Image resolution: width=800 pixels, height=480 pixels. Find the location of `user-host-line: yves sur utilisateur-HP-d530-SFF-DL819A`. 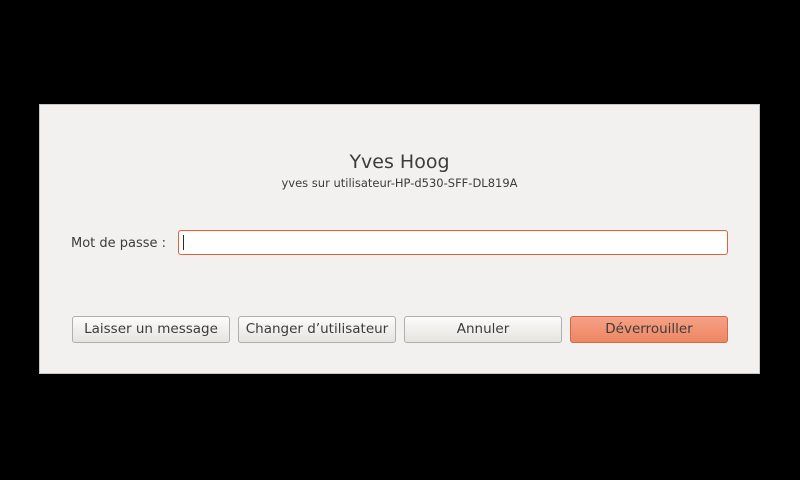

user-host-line: yves sur utilisateur-HP-d530-SFF-DL819A is located at coordinates (399, 183).